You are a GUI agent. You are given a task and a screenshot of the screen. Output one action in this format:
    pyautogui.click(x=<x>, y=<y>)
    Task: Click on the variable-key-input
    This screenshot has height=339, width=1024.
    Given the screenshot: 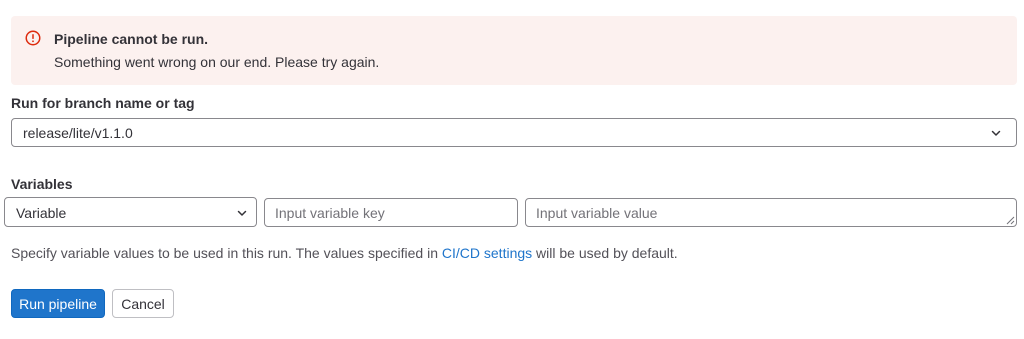 What is the action you would take?
    pyautogui.click(x=391, y=212)
    